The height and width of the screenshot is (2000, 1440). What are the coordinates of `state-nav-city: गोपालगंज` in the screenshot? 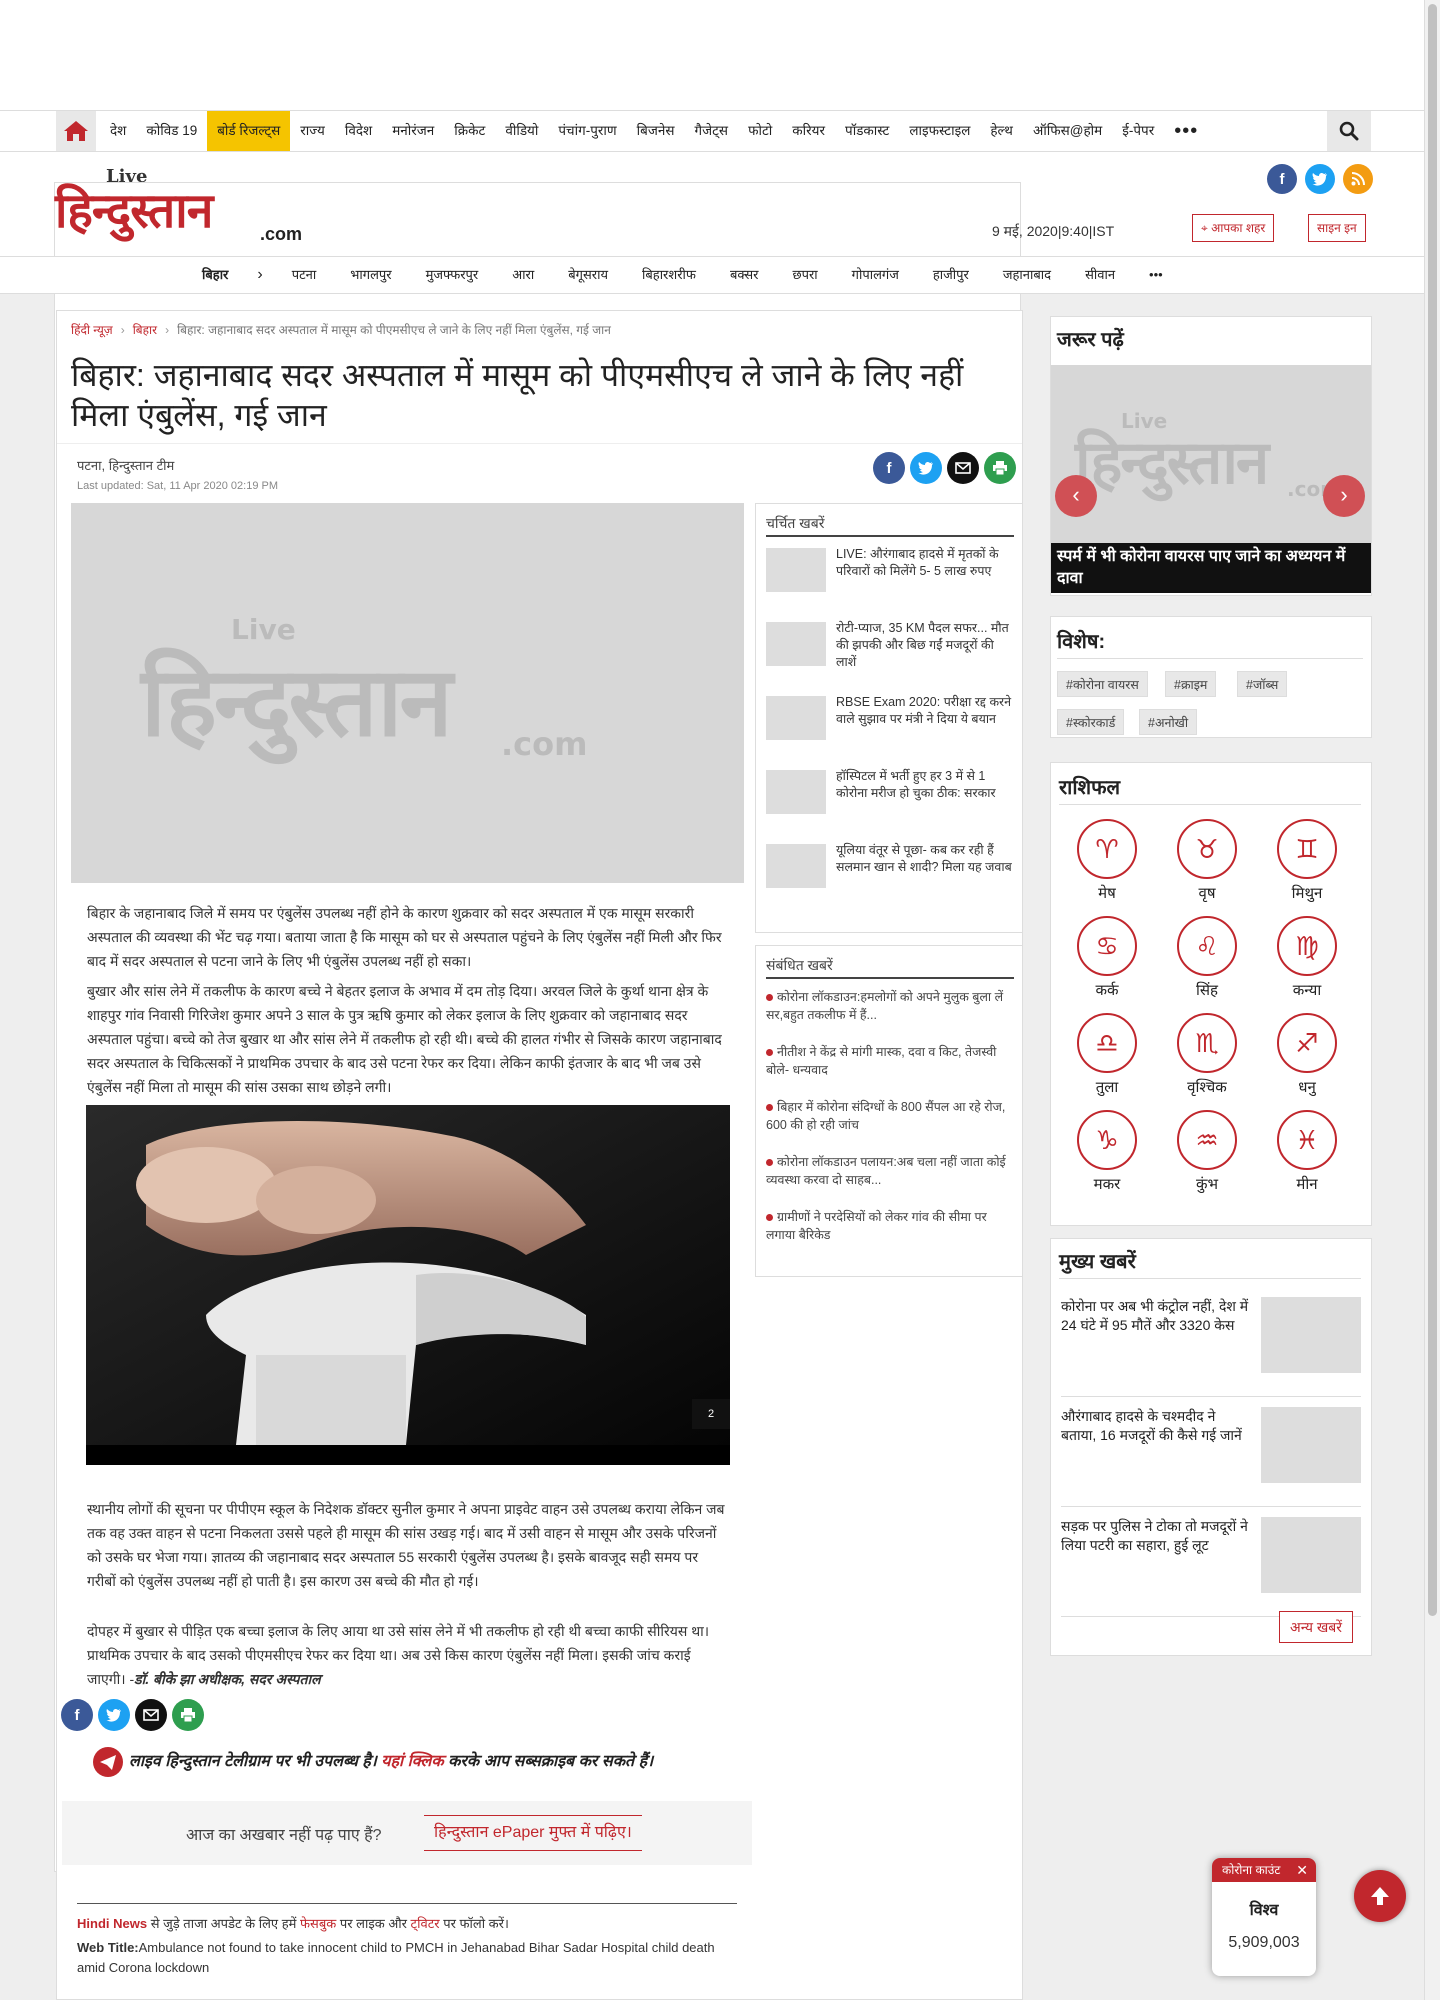 It's located at (875, 275).